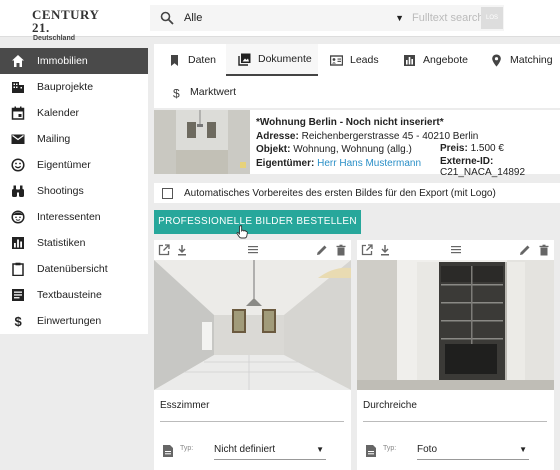  What do you see at coordinates (369, 163) in the screenshot?
I see `owner-link: Herr Hans Mustermann` at bounding box center [369, 163].